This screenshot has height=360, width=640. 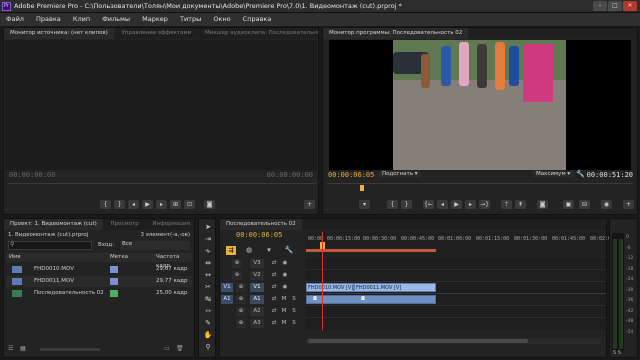 What do you see at coordinates (520, 204) in the screenshot?
I see `extract-button: ⇞` at bounding box center [520, 204].